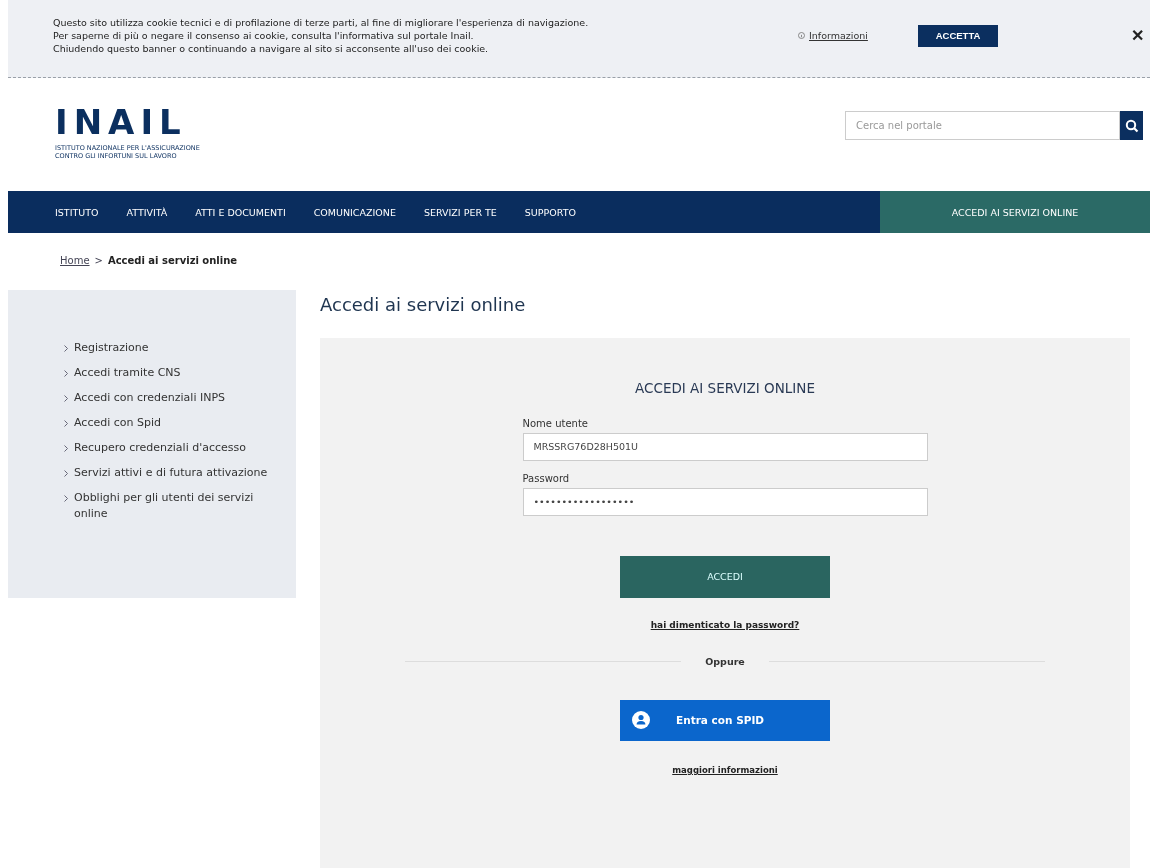 This screenshot has height=868, width=1150. What do you see at coordinates (147, 212) in the screenshot?
I see `nav-item: ATTIVITÀ` at bounding box center [147, 212].